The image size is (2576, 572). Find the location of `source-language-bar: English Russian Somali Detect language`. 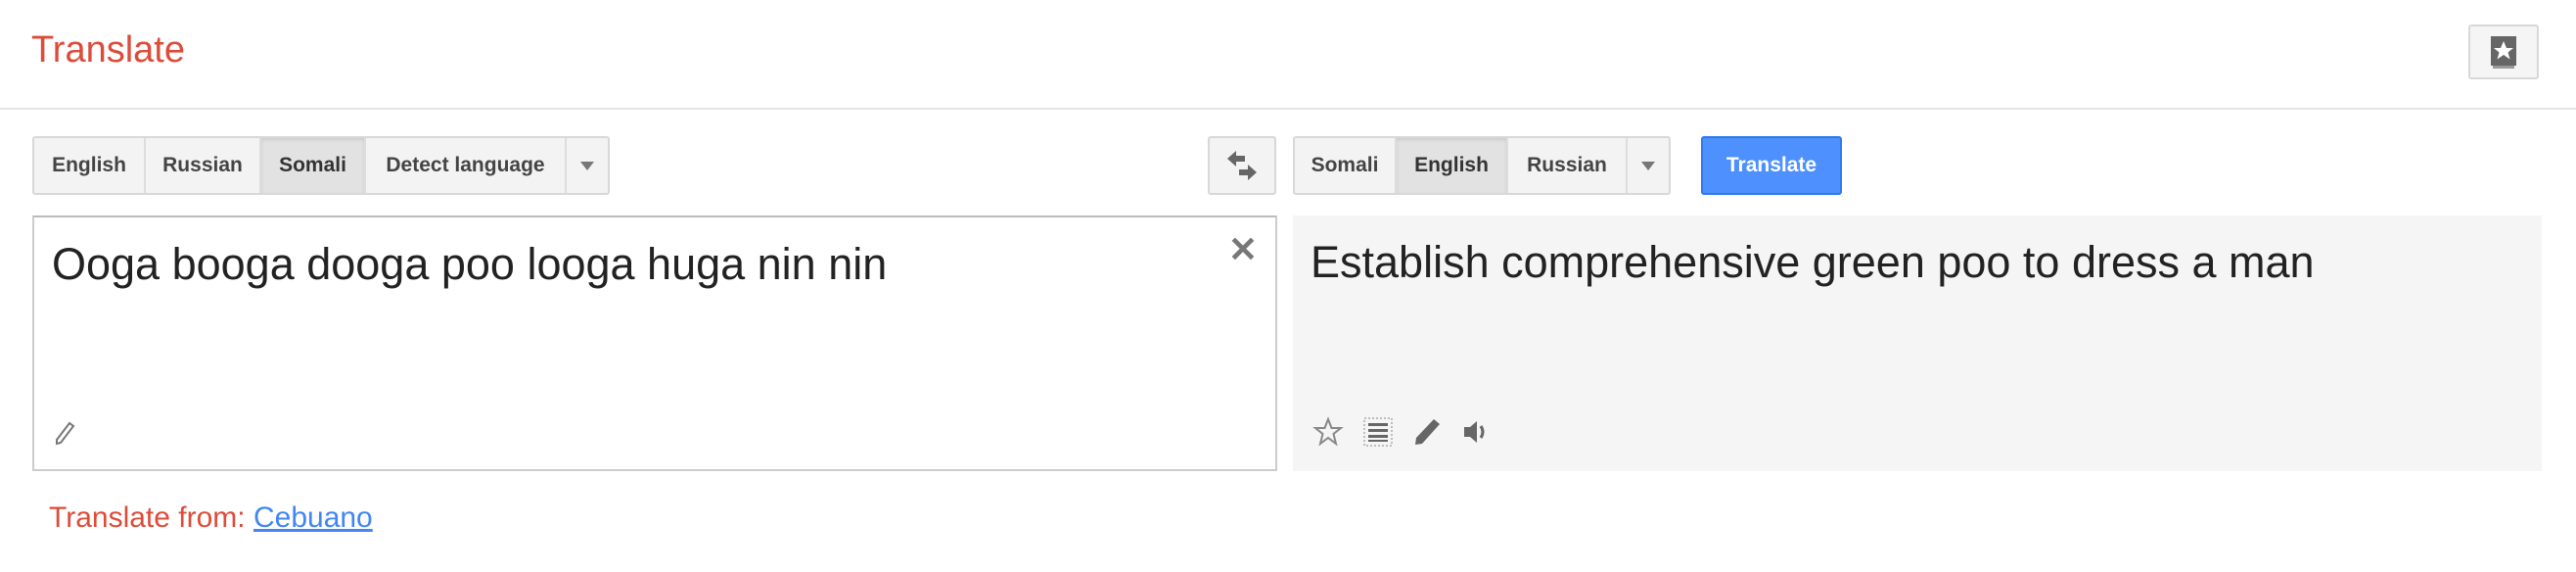

source-language-bar: English Russian Somali Detect language is located at coordinates (321, 165).